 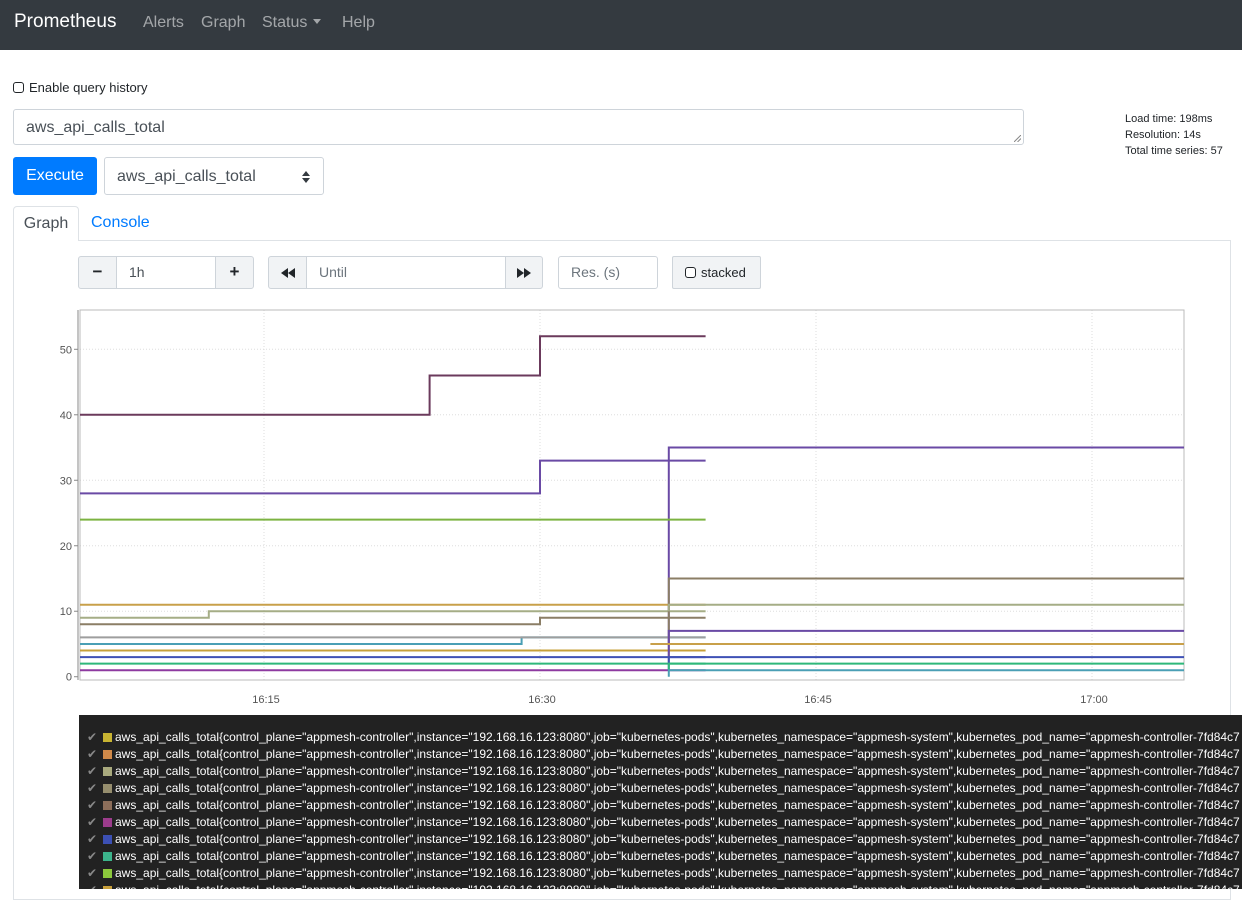 I want to click on x-tick-label: 16:45, so click(x=818, y=700).